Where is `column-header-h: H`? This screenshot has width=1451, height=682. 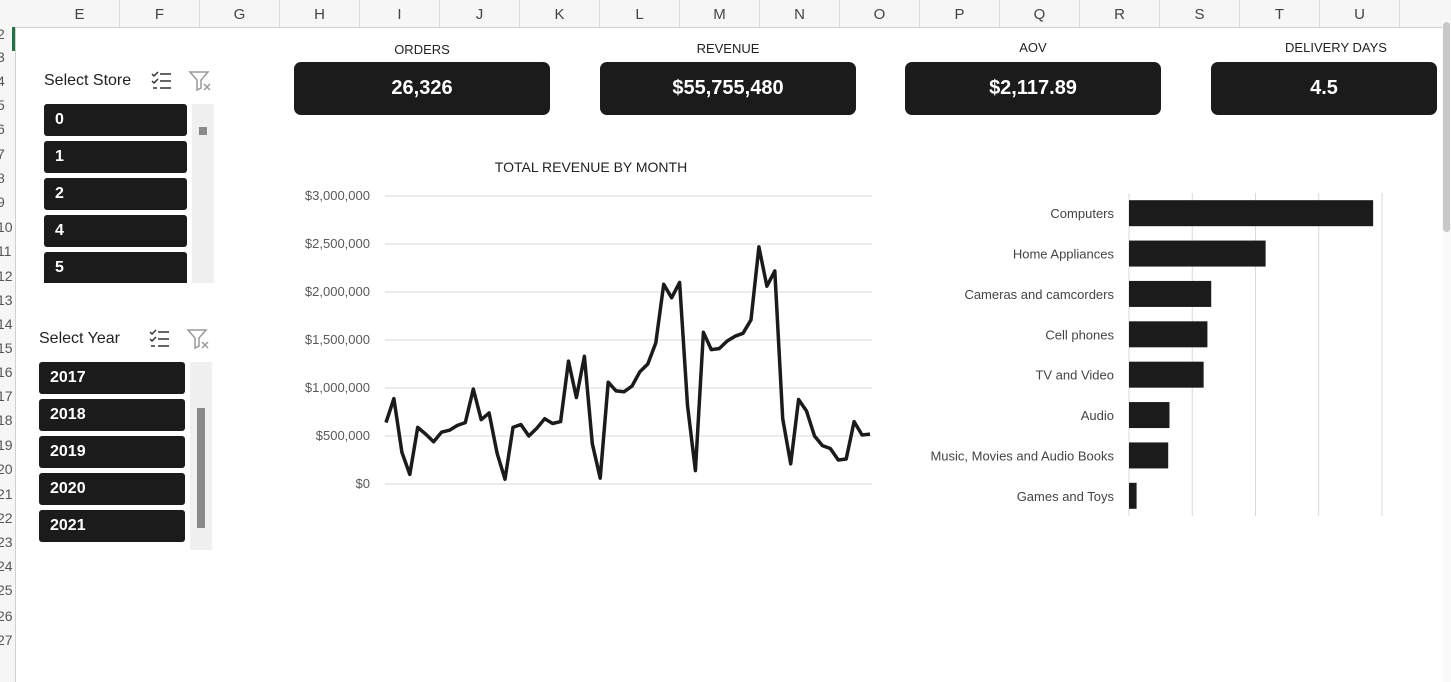 column-header-h: H is located at coordinates (320, 13).